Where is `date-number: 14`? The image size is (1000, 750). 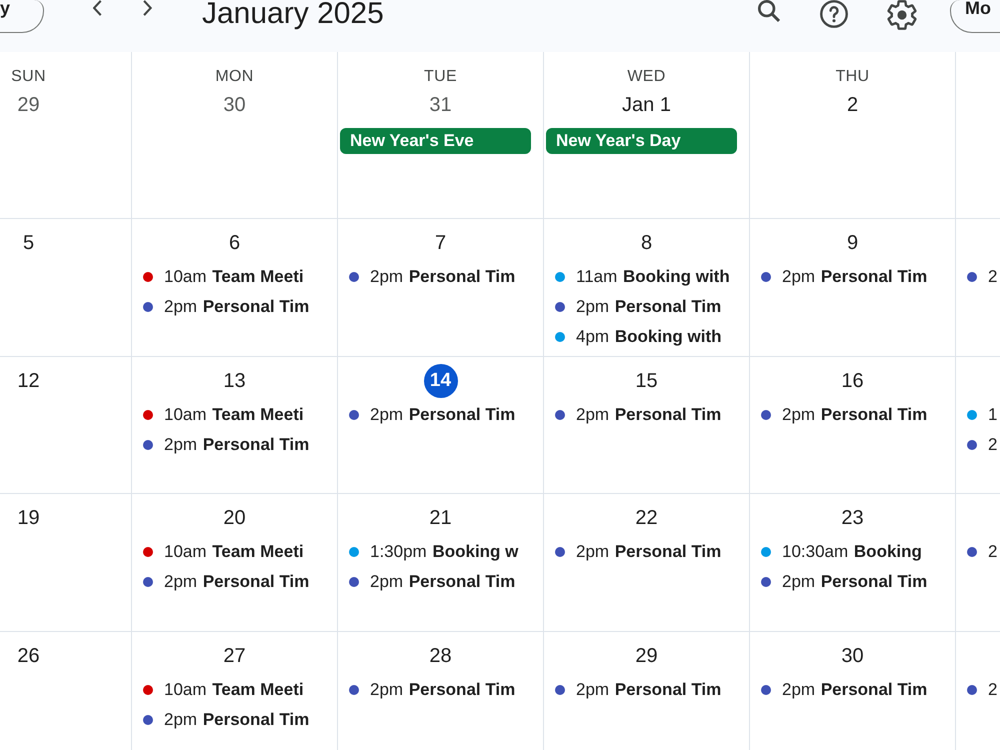 date-number: 14 is located at coordinates (441, 381).